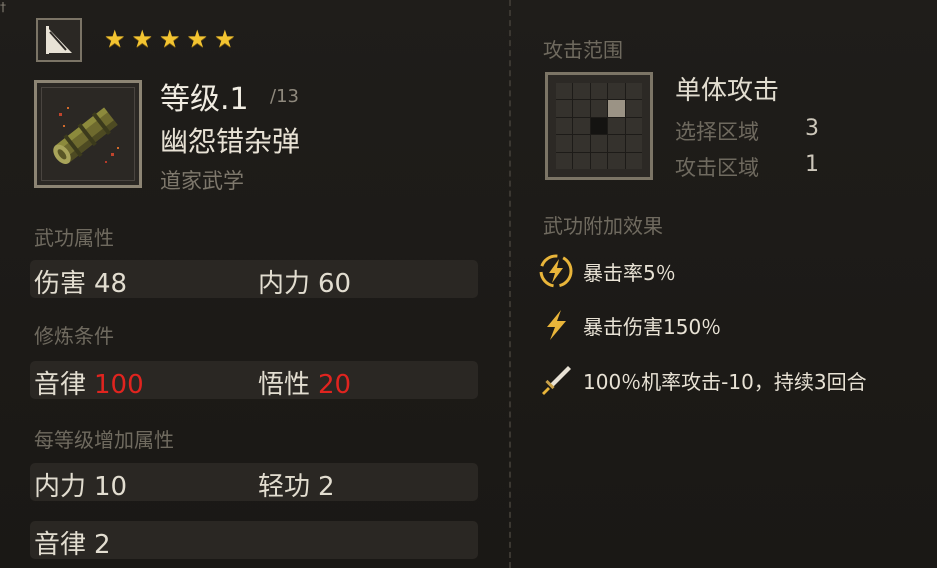  What do you see at coordinates (305, 385) in the screenshot?
I see `req-comprehension: 悟性 20` at bounding box center [305, 385].